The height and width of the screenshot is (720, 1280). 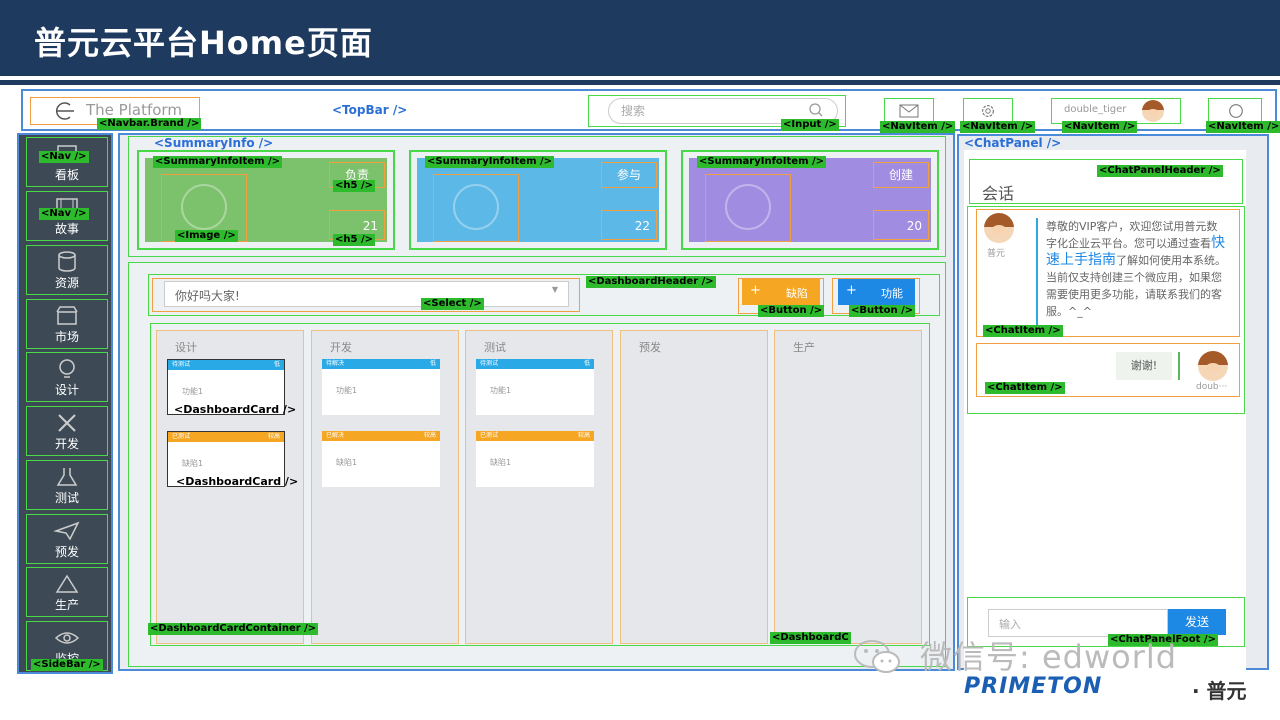 What do you see at coordinates (67, 324) in the screenshot?
I see `sidebar-item-3: 市场` at bounding box center [67, 324].